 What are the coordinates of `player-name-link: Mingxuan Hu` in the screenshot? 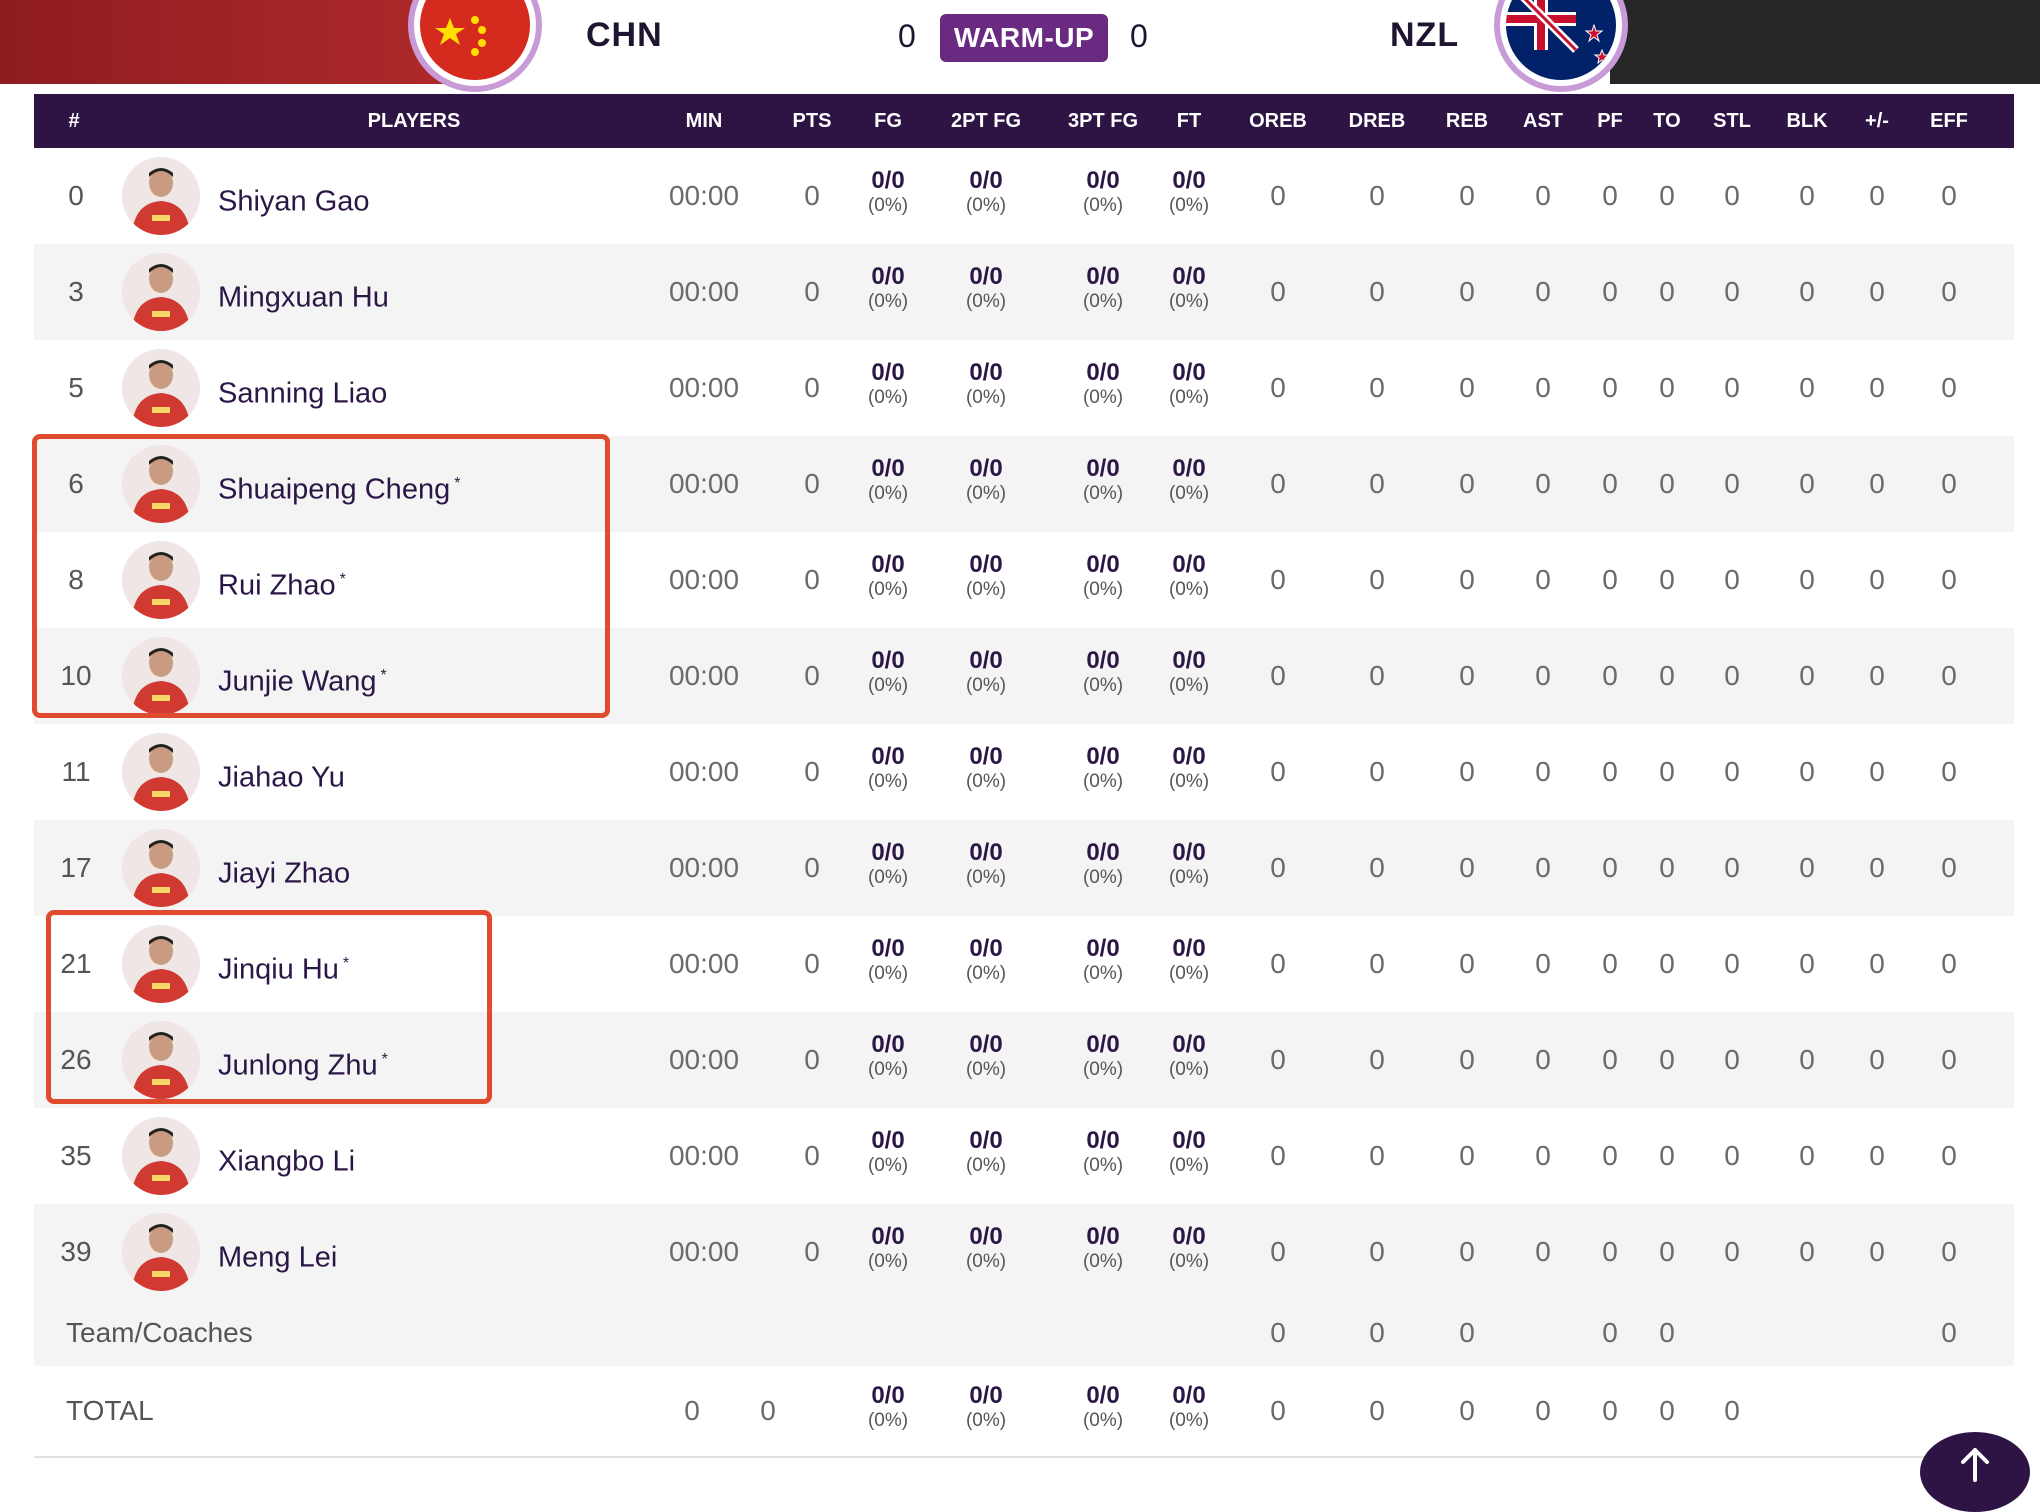 It's located at (305, 292).